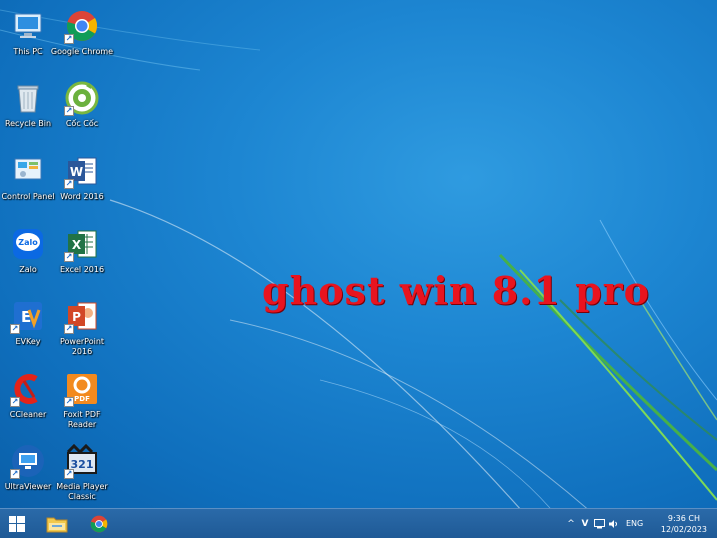 The image size is (717, 538). I want to click on windows-start-icon, so click(17, 523).